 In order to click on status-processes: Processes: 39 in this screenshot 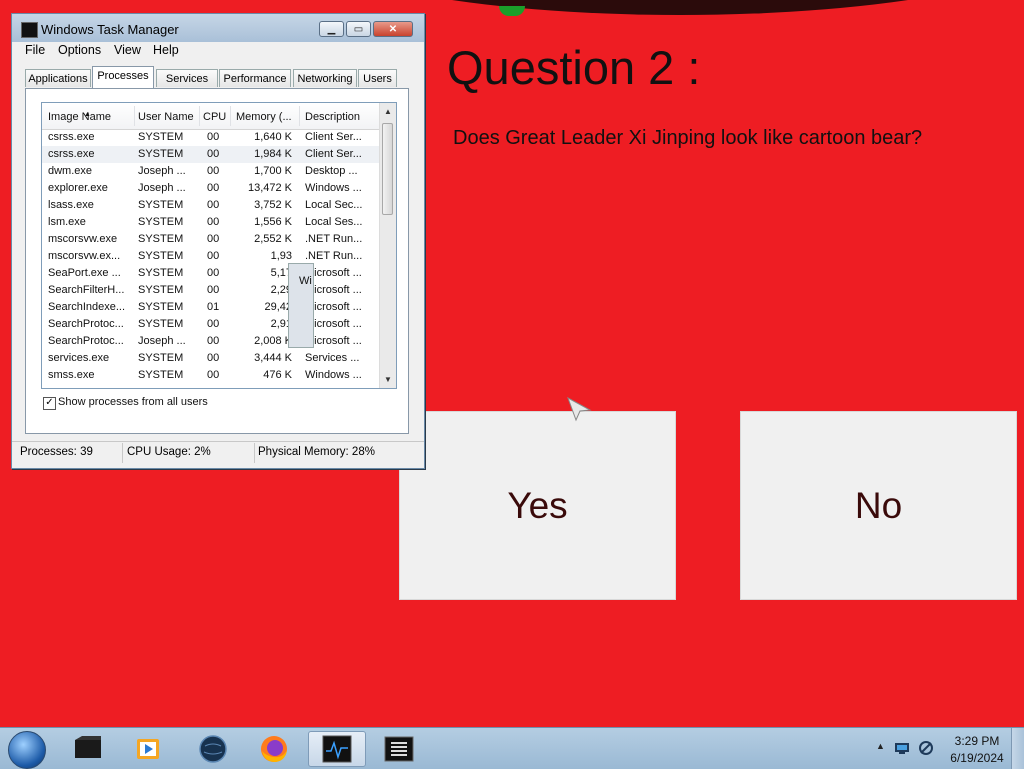, I will do `click(56, 452)`.